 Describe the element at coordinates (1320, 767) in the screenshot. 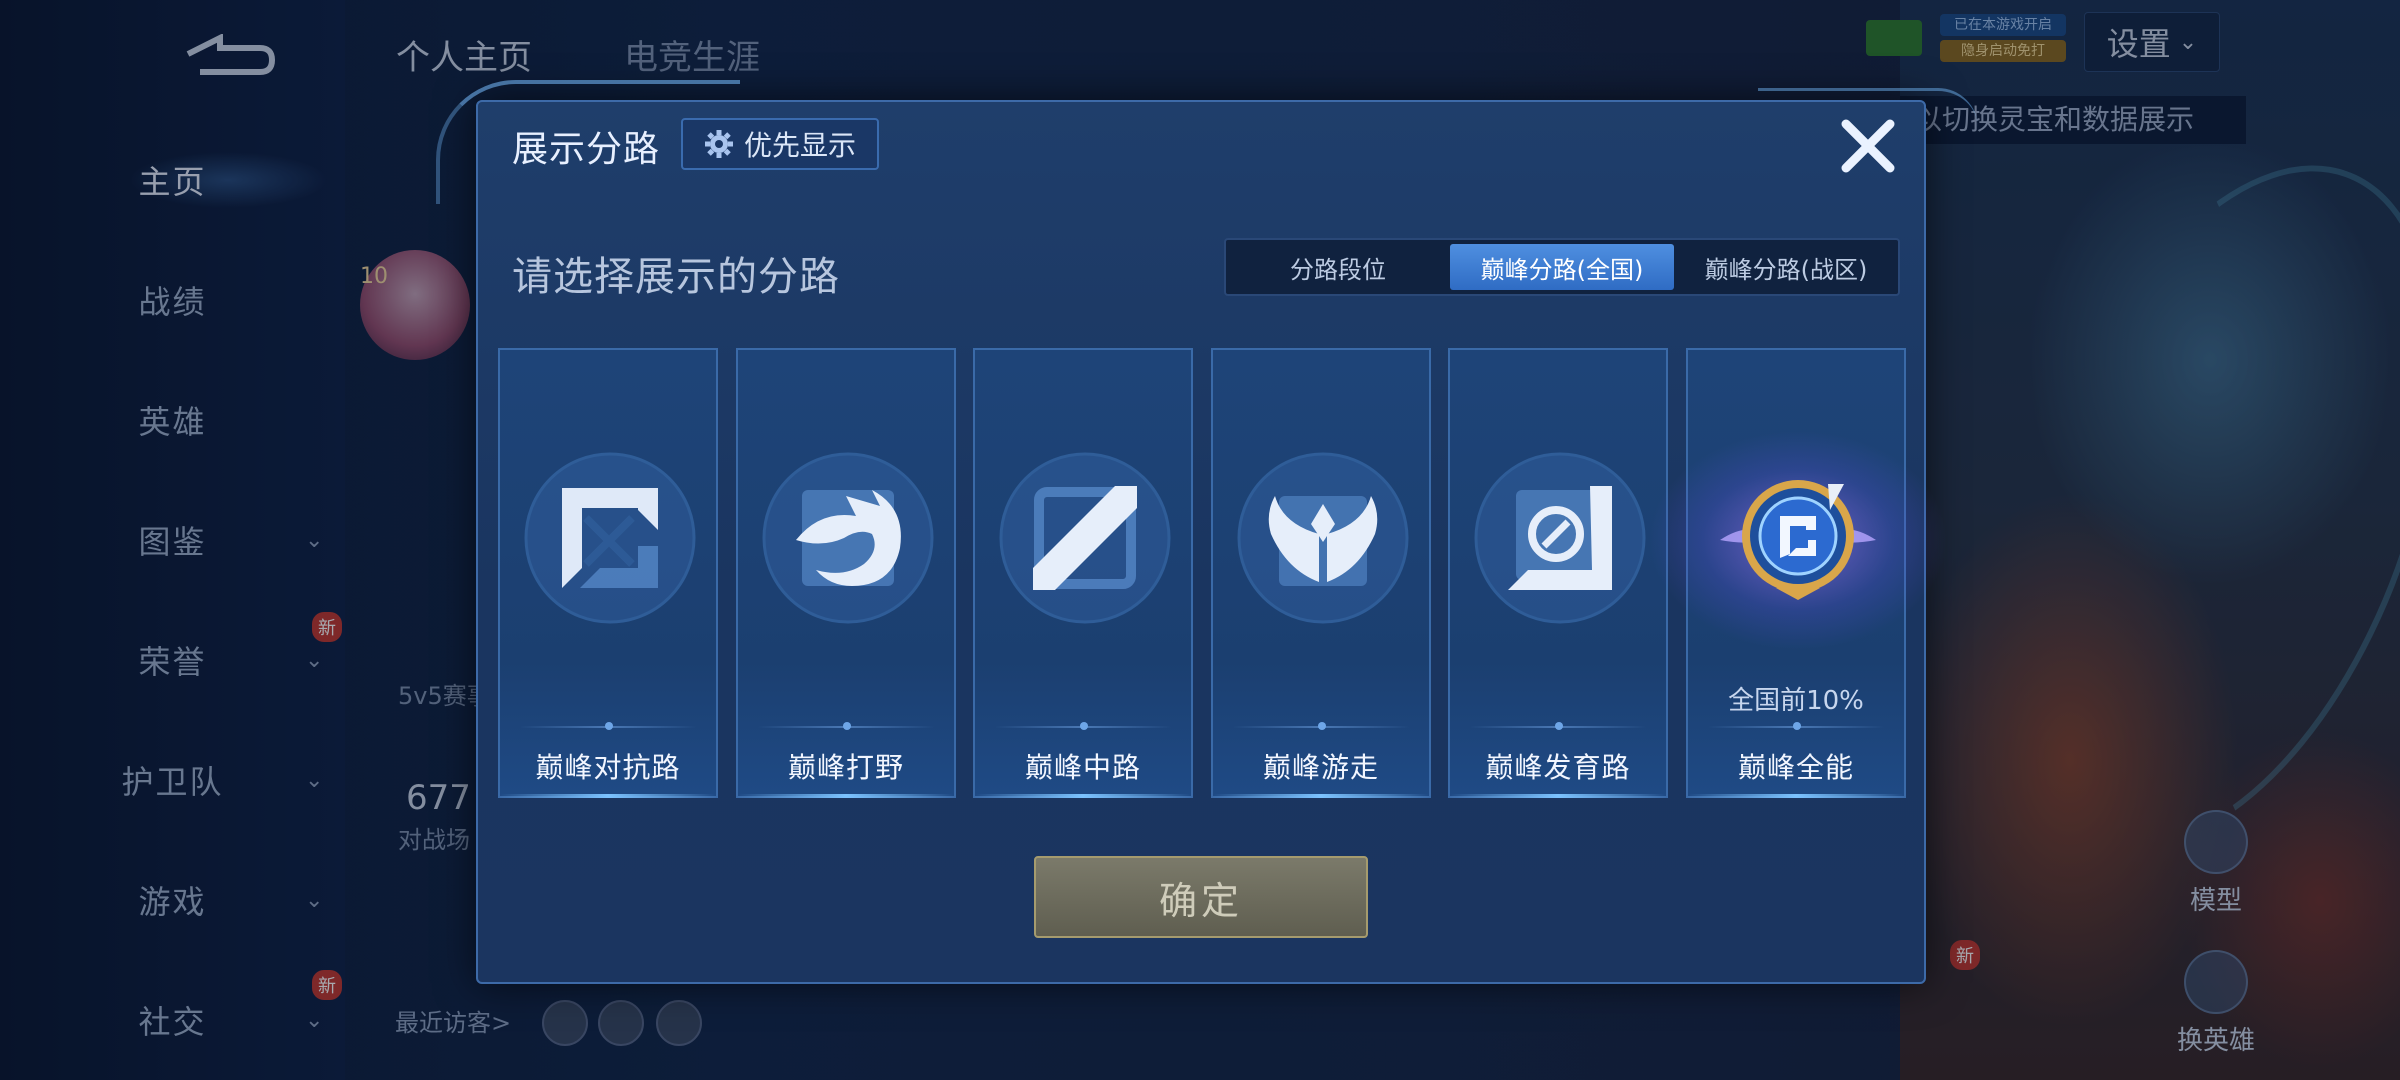

I see `lane-label: 巅峰游走` at that location.